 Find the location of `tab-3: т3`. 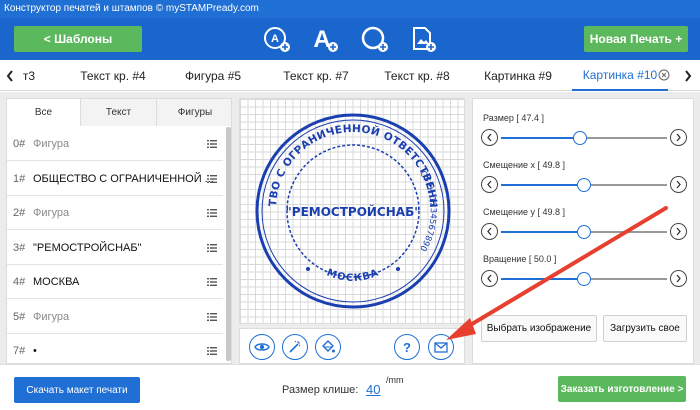

tab-3: т3 is located at coordinates (29, 75).